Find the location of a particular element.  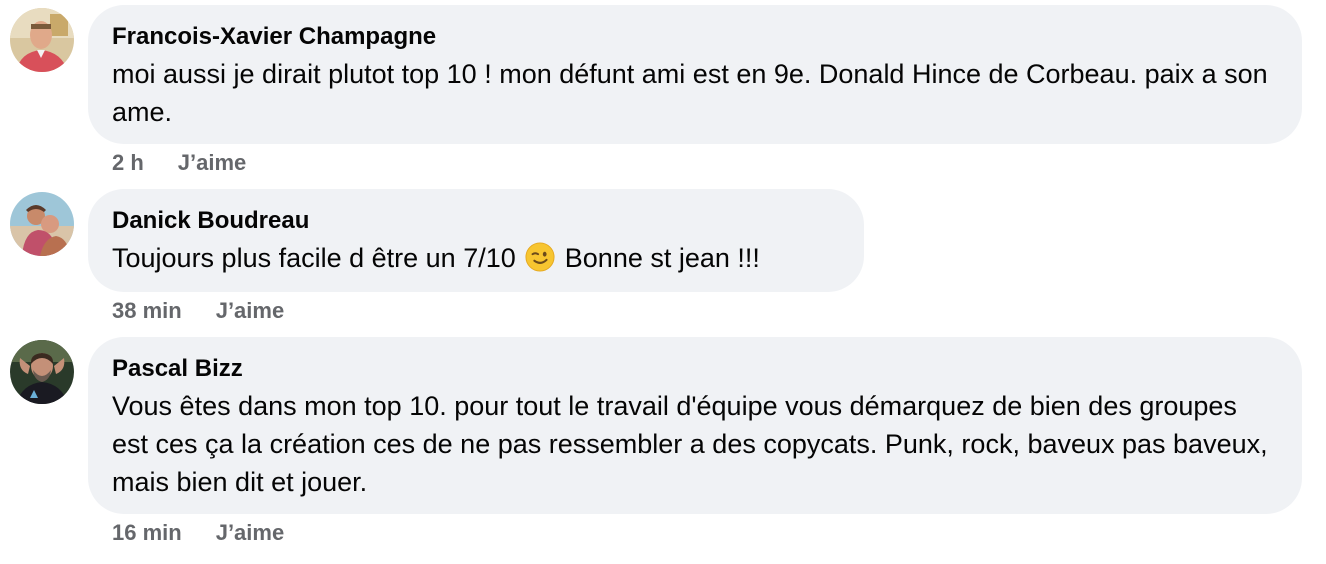

avatar-francois-icon is located at coordinates (42, 40).